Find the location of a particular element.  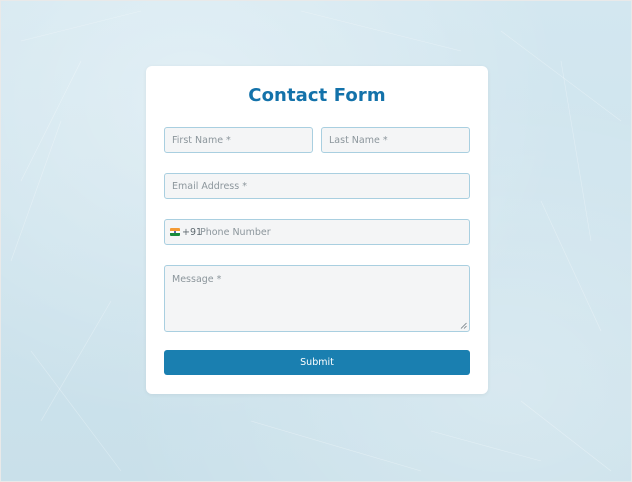

resize-handle-icon is located at coordinates (463, 325).